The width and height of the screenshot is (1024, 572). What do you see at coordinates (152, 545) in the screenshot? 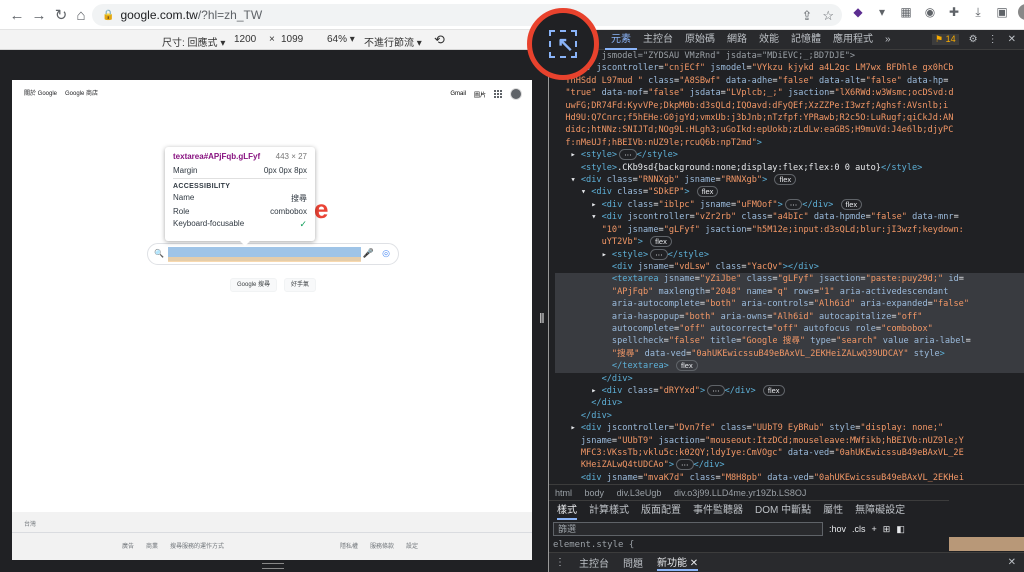
I see `footer-link: 商業` at bounding box center [152, 545].